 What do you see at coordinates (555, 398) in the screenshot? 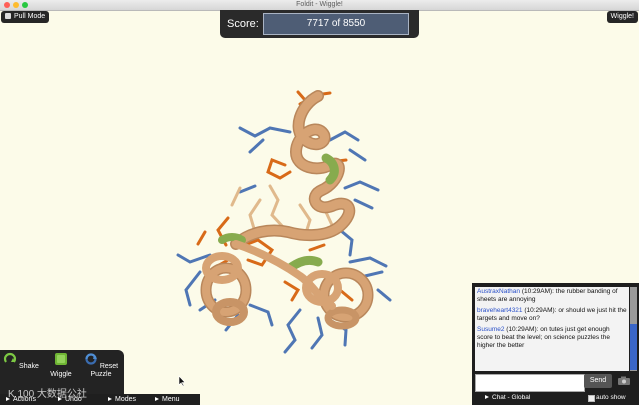
I see `chat-footer: Chat - Global auto show` at bounding box center [555, 398].